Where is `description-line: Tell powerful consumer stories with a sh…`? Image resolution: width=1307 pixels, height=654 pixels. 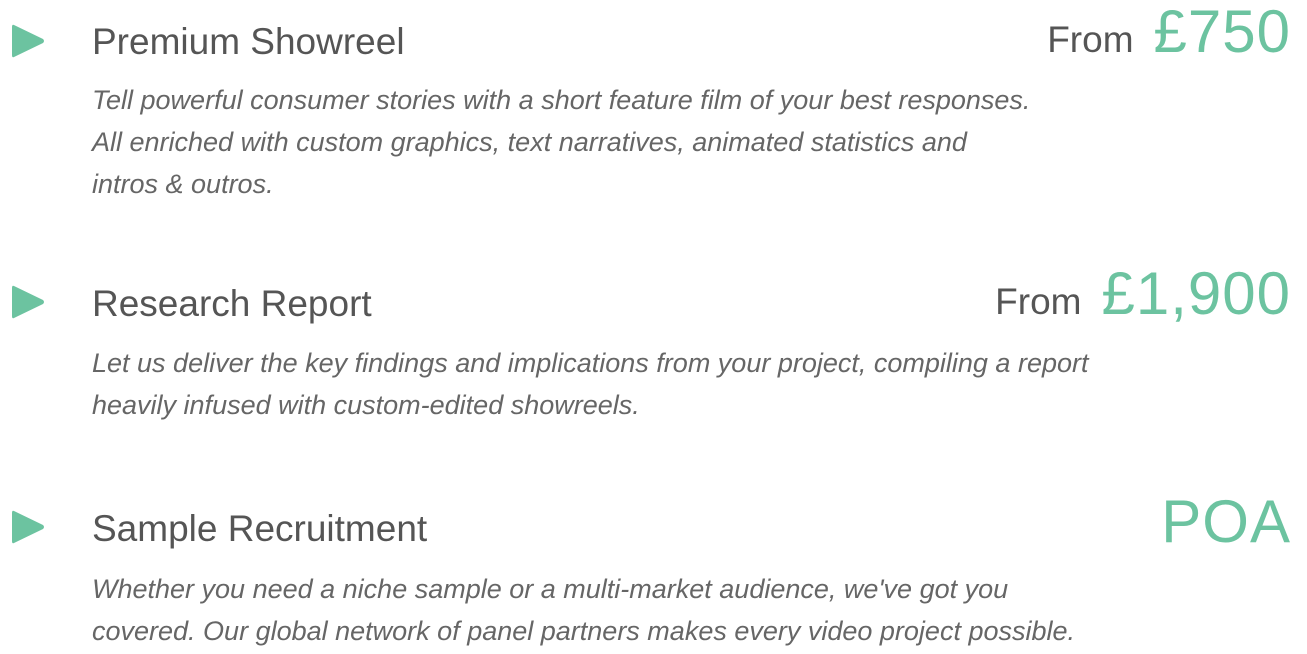 description-line: Tell powerful consumer stories with a sh… is located at coordinates (561, 100).